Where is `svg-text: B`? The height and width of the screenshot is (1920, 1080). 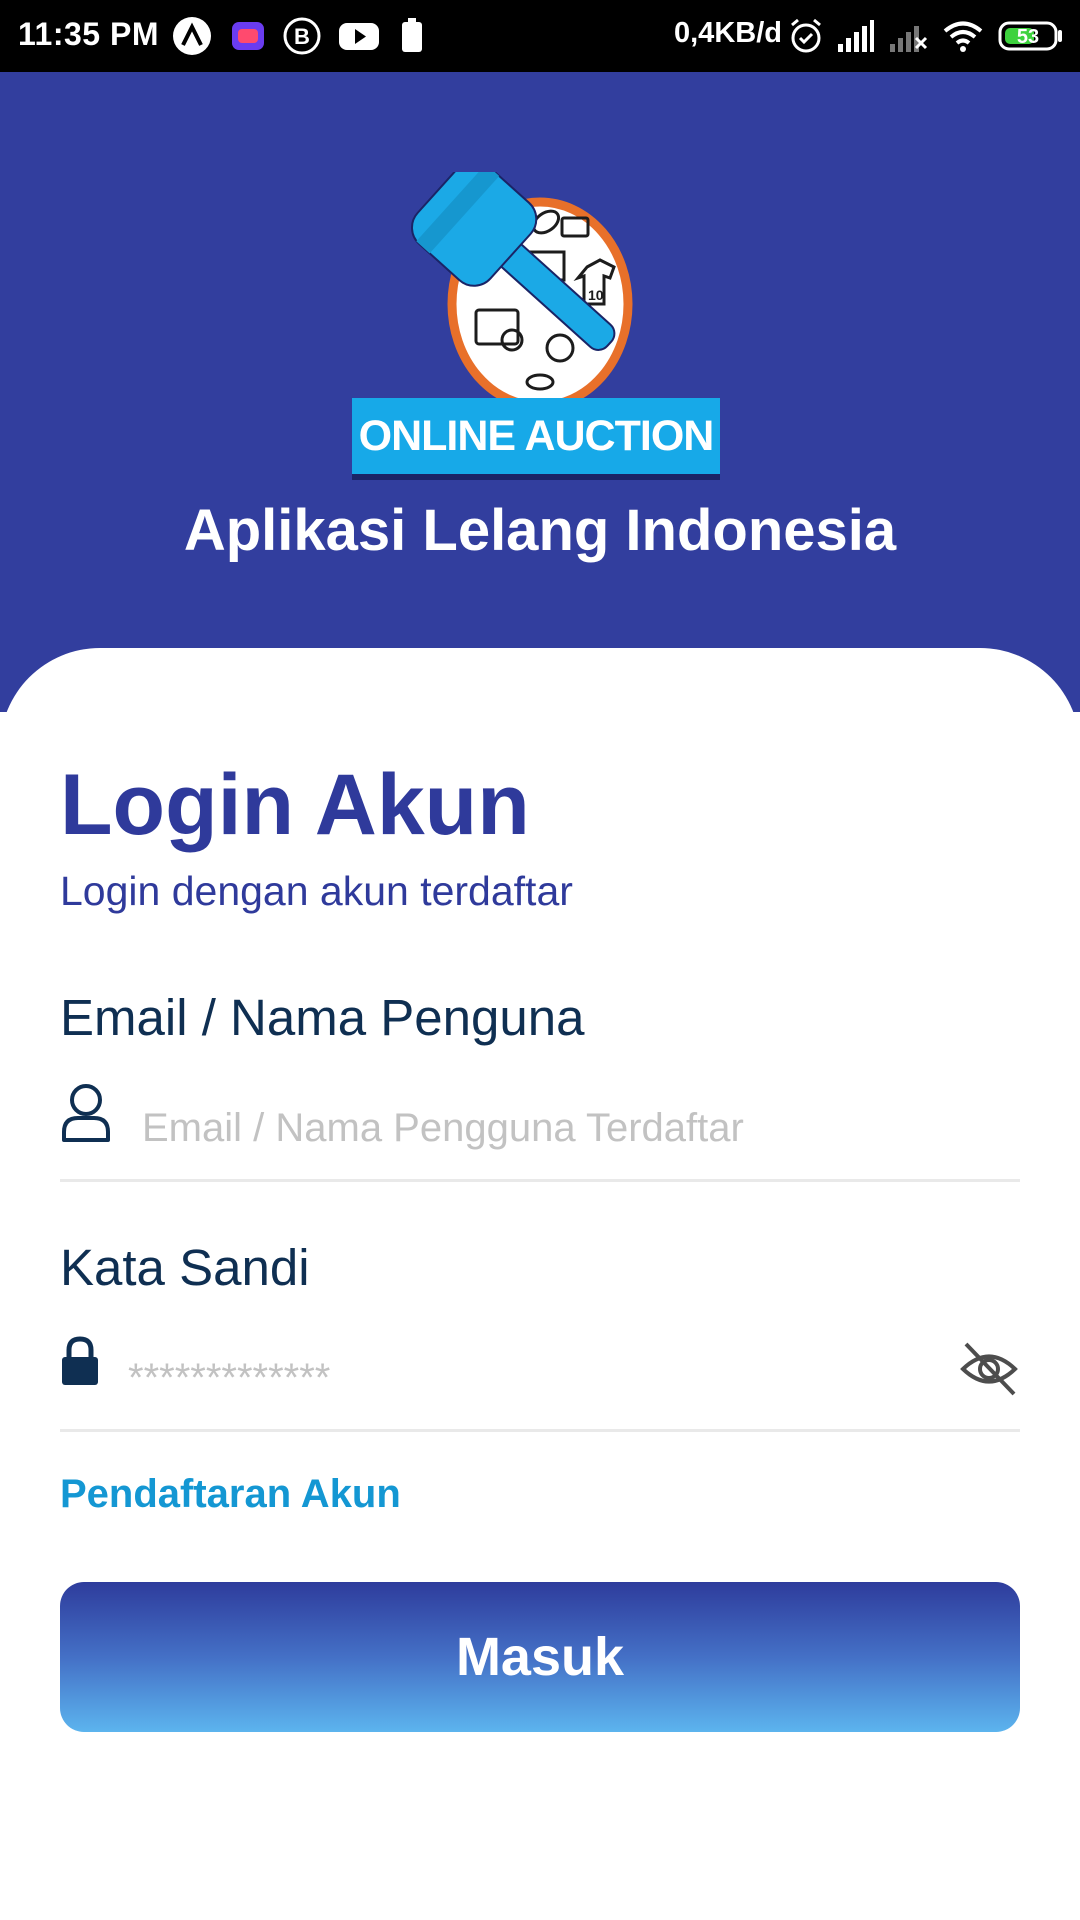 svg-text: B is located at coordinates (302, 36).